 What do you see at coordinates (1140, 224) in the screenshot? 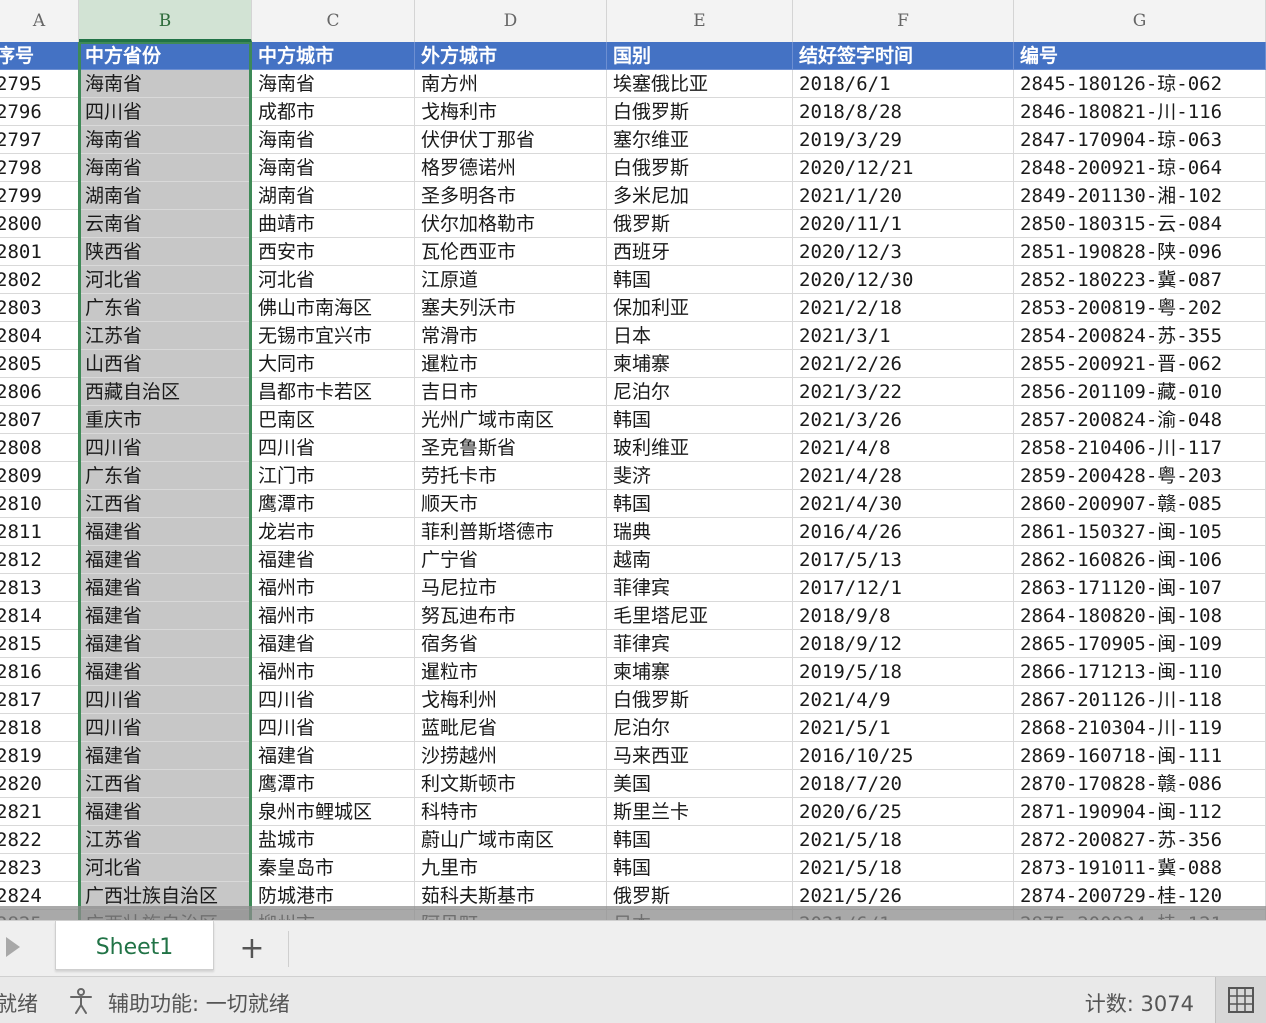
I see `cell-g: 2850-180315-云-084` at bounding box center [1140, 224].